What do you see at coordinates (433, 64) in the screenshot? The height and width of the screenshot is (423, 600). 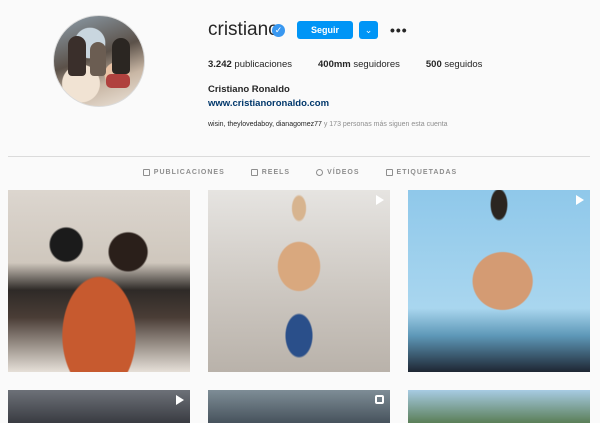 I see `stat-count: 500` at bounding box center [433, 64].